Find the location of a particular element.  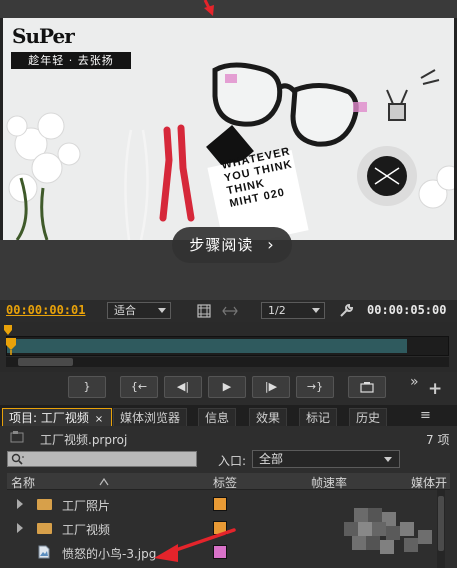

step-forward-button: |▶ is located at coordinates (271, 387).